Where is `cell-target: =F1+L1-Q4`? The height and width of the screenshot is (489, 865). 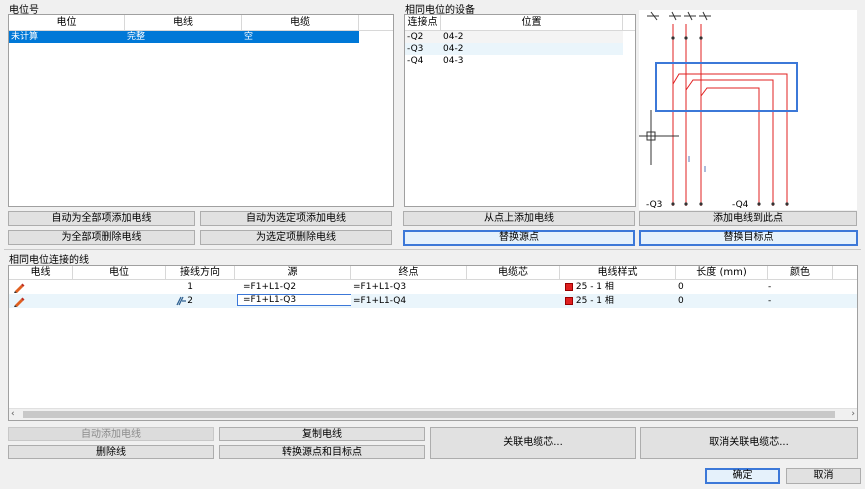 cell-target: =F1+L1-Q4 is located at coordinates (380, 301).